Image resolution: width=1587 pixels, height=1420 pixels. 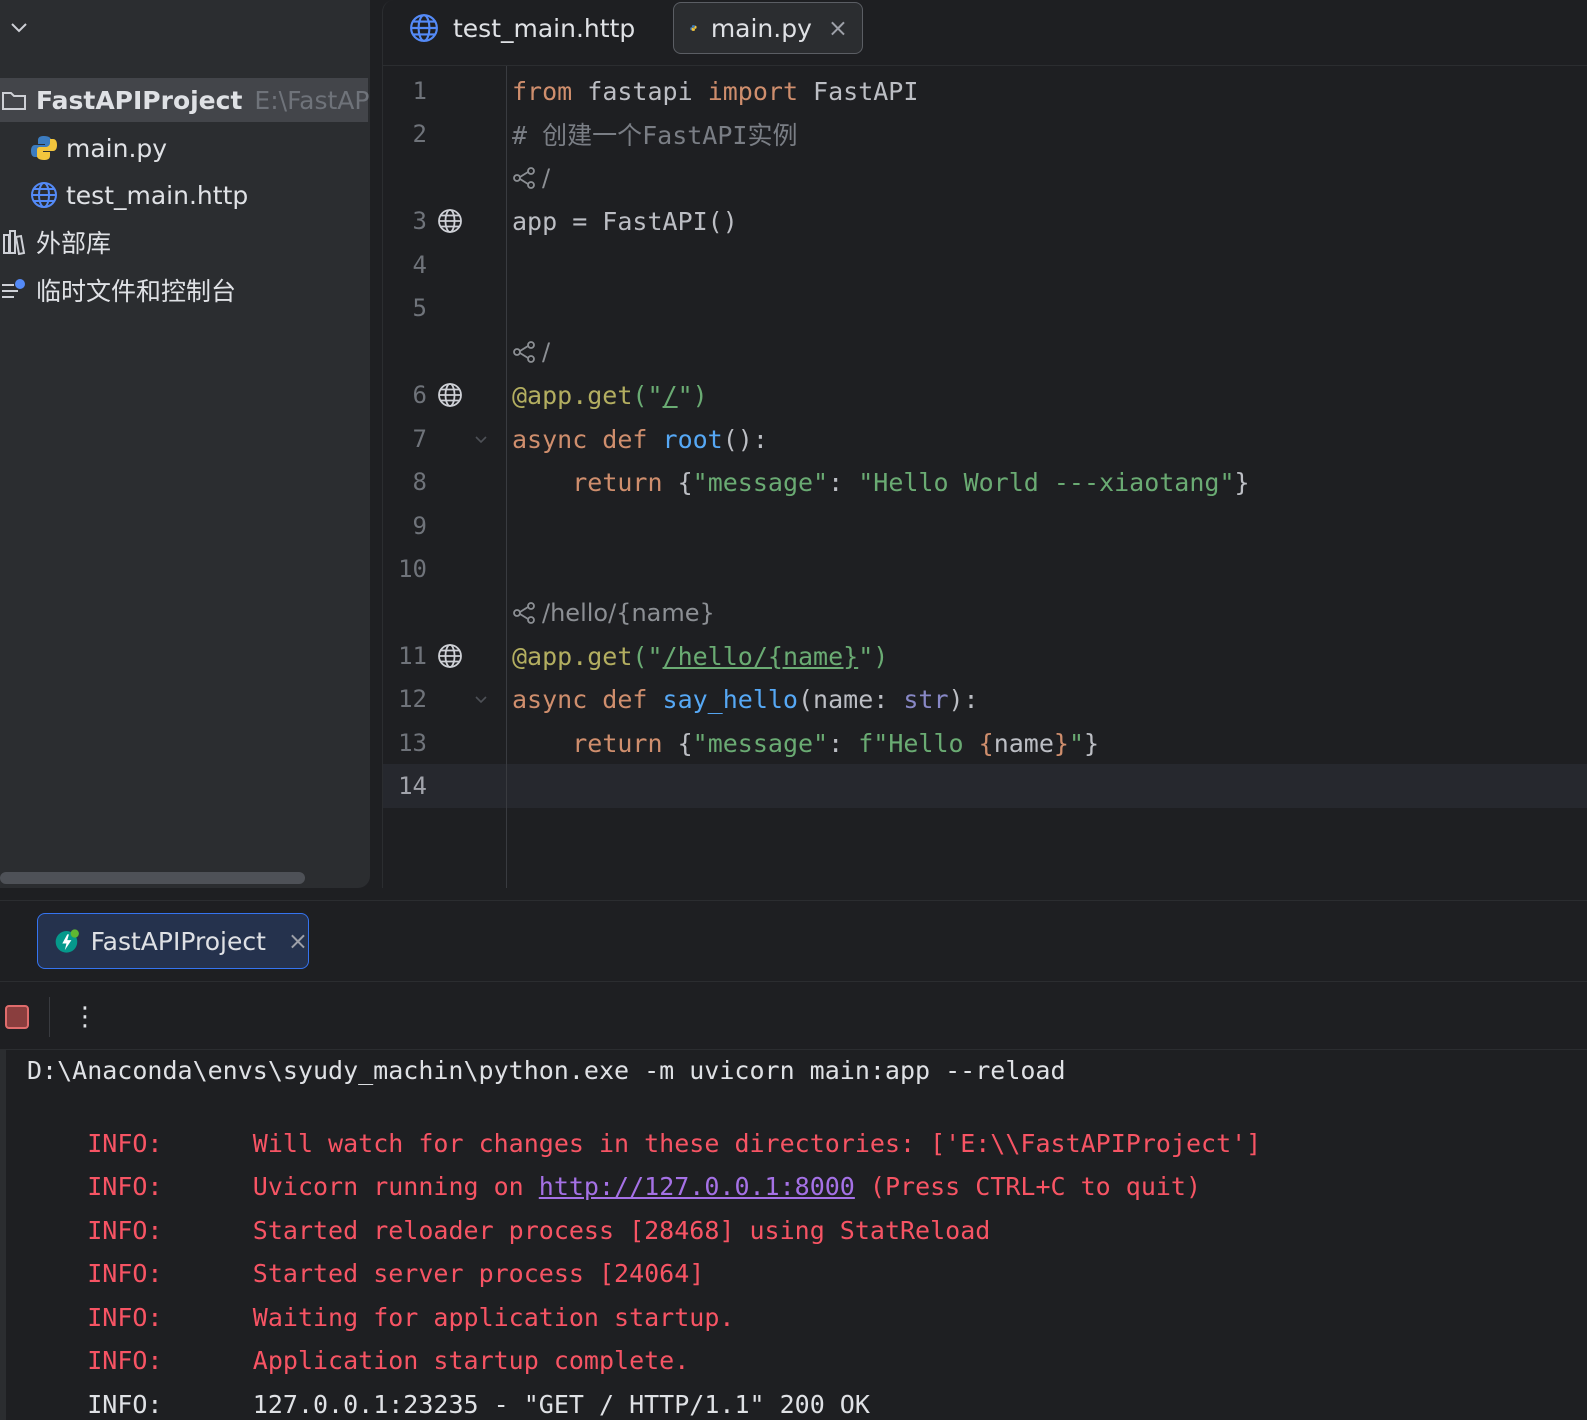 I want to click on line-number: 4, so click(x=419, y=265).